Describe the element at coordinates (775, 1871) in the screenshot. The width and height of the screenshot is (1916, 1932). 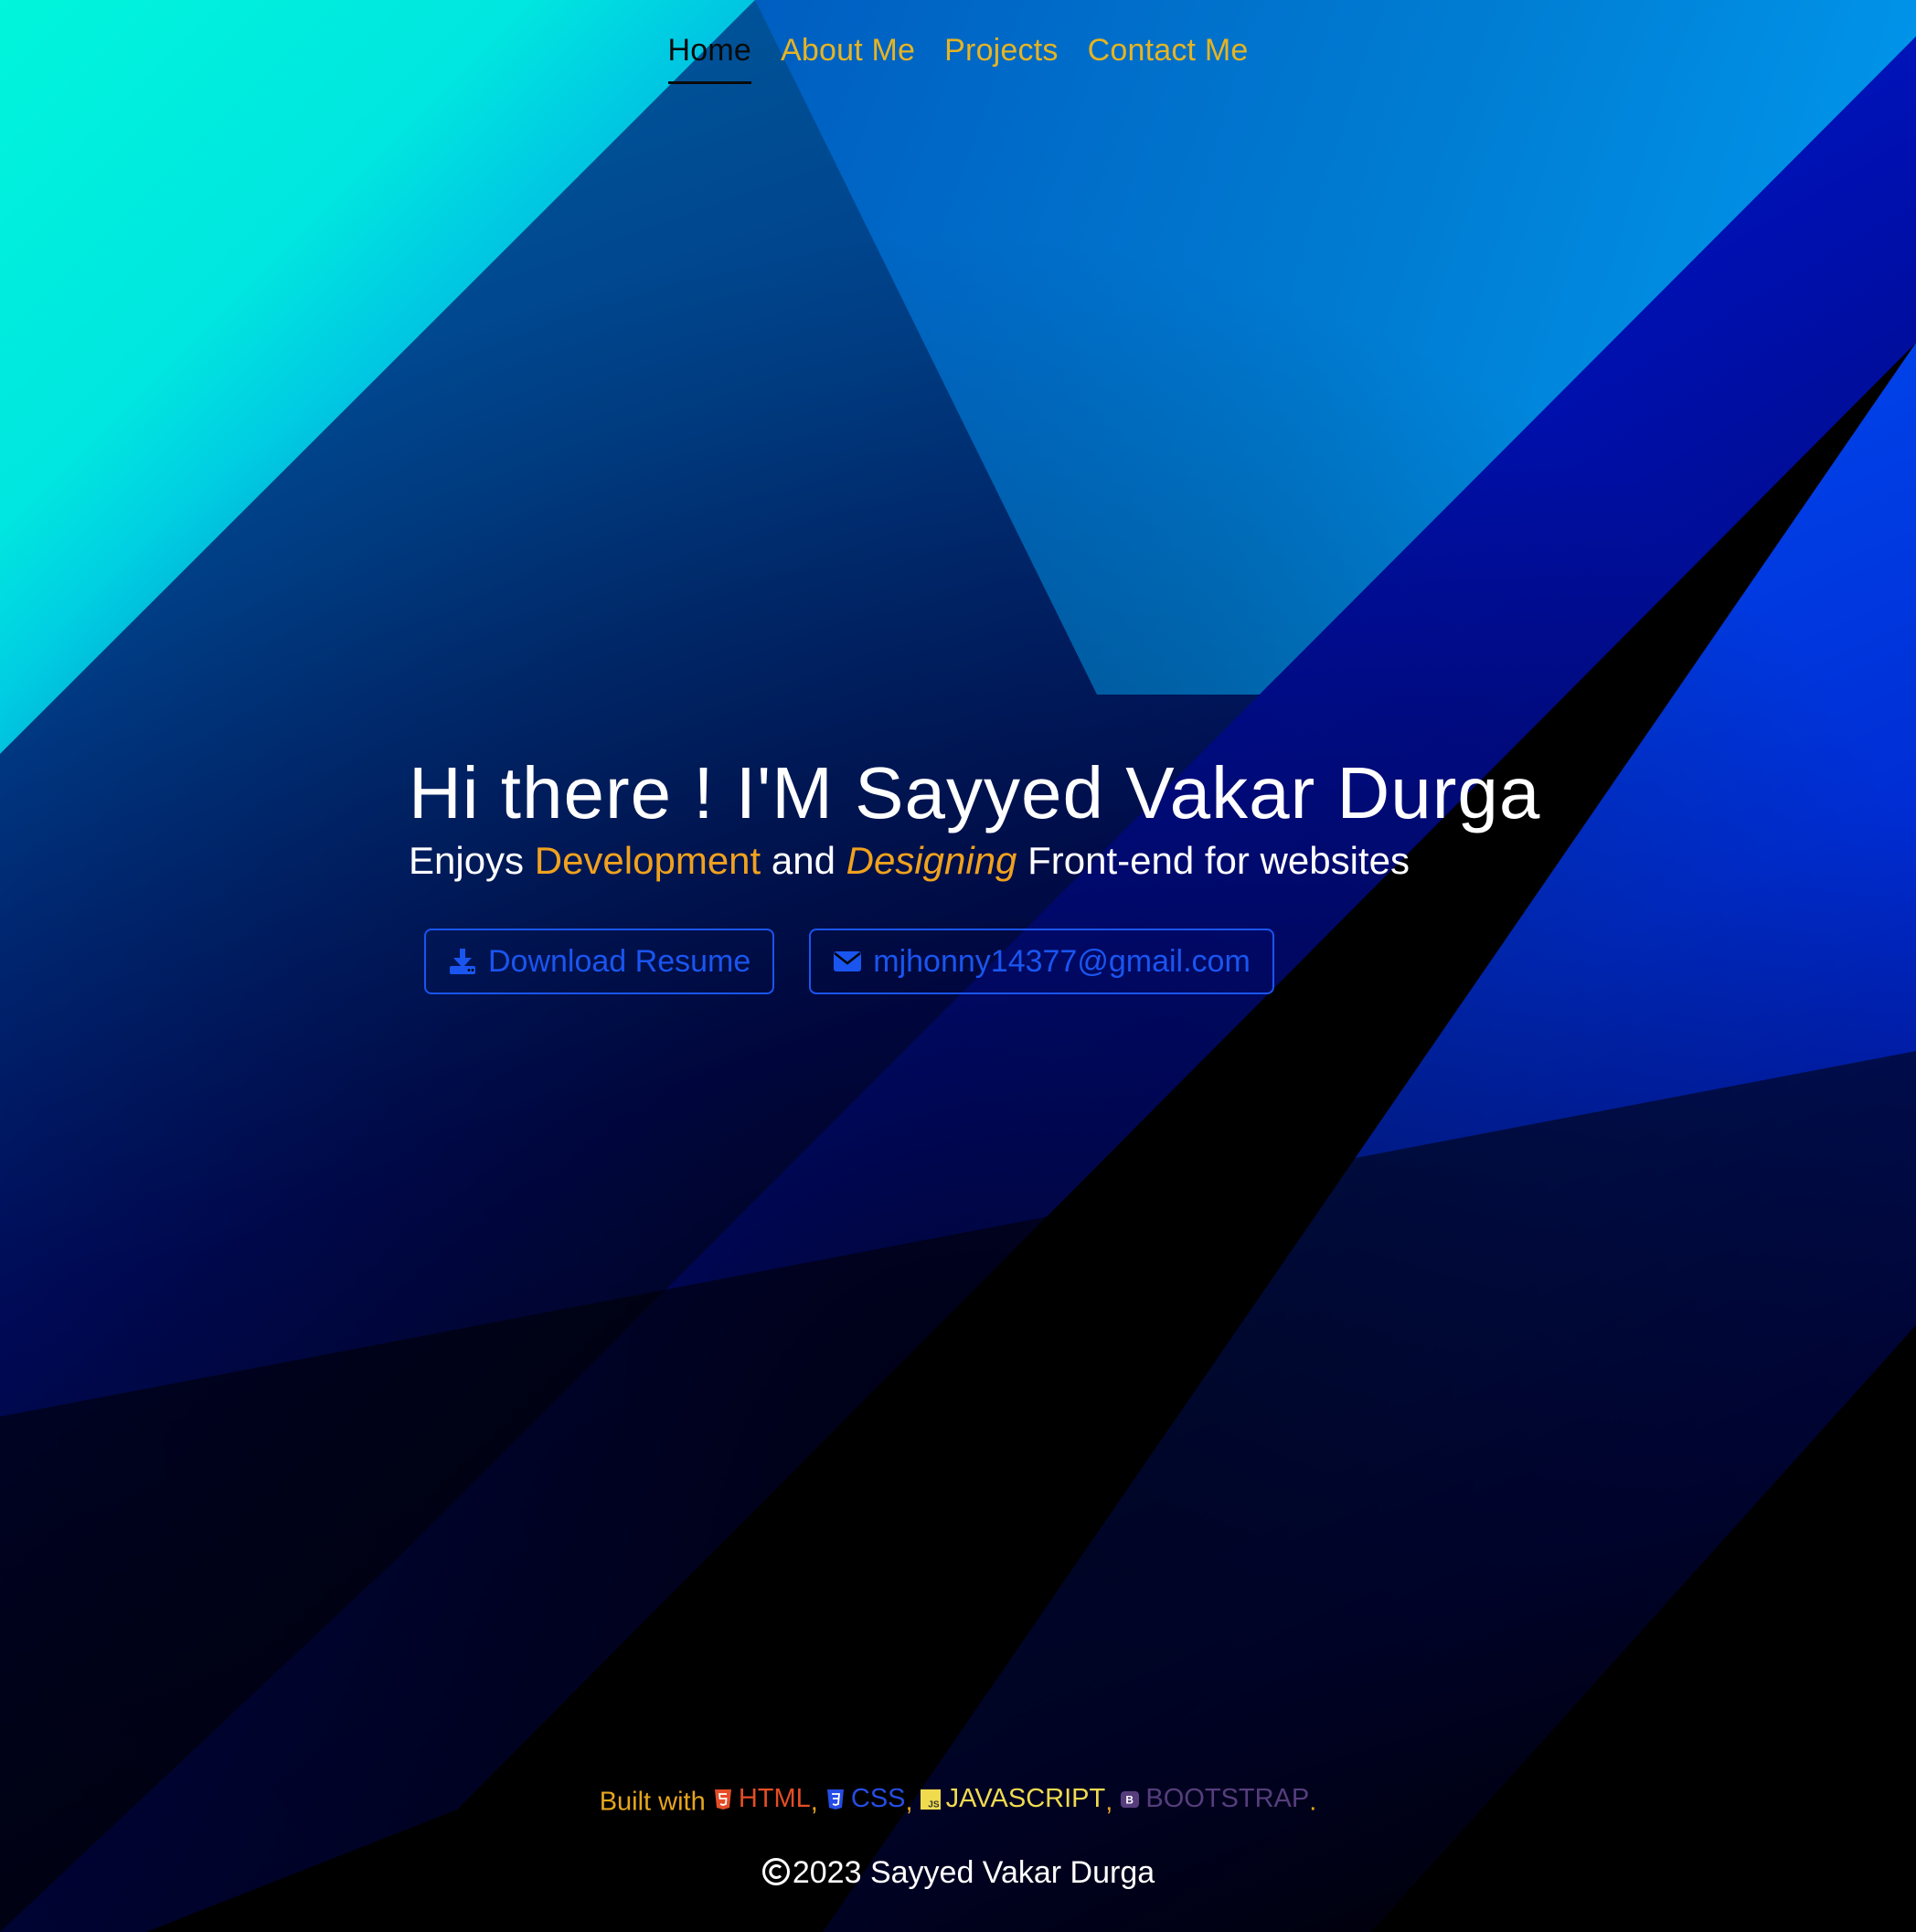
I see `copyright-icon` at that location.